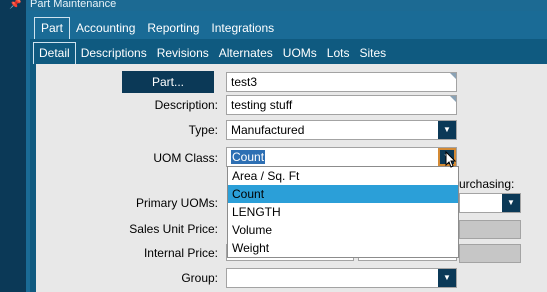  Describe the element at coordinates (186, 105) in the screenshot. I see `description-label: Description:` at that location.